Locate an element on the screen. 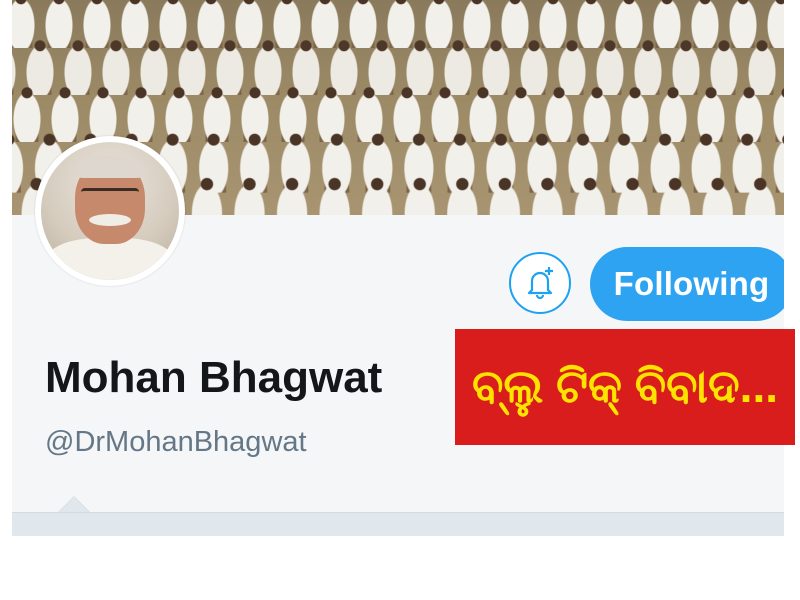 The width and height of the screenshot is (800, 600). tab-divider is located at coordinates (398, 524).